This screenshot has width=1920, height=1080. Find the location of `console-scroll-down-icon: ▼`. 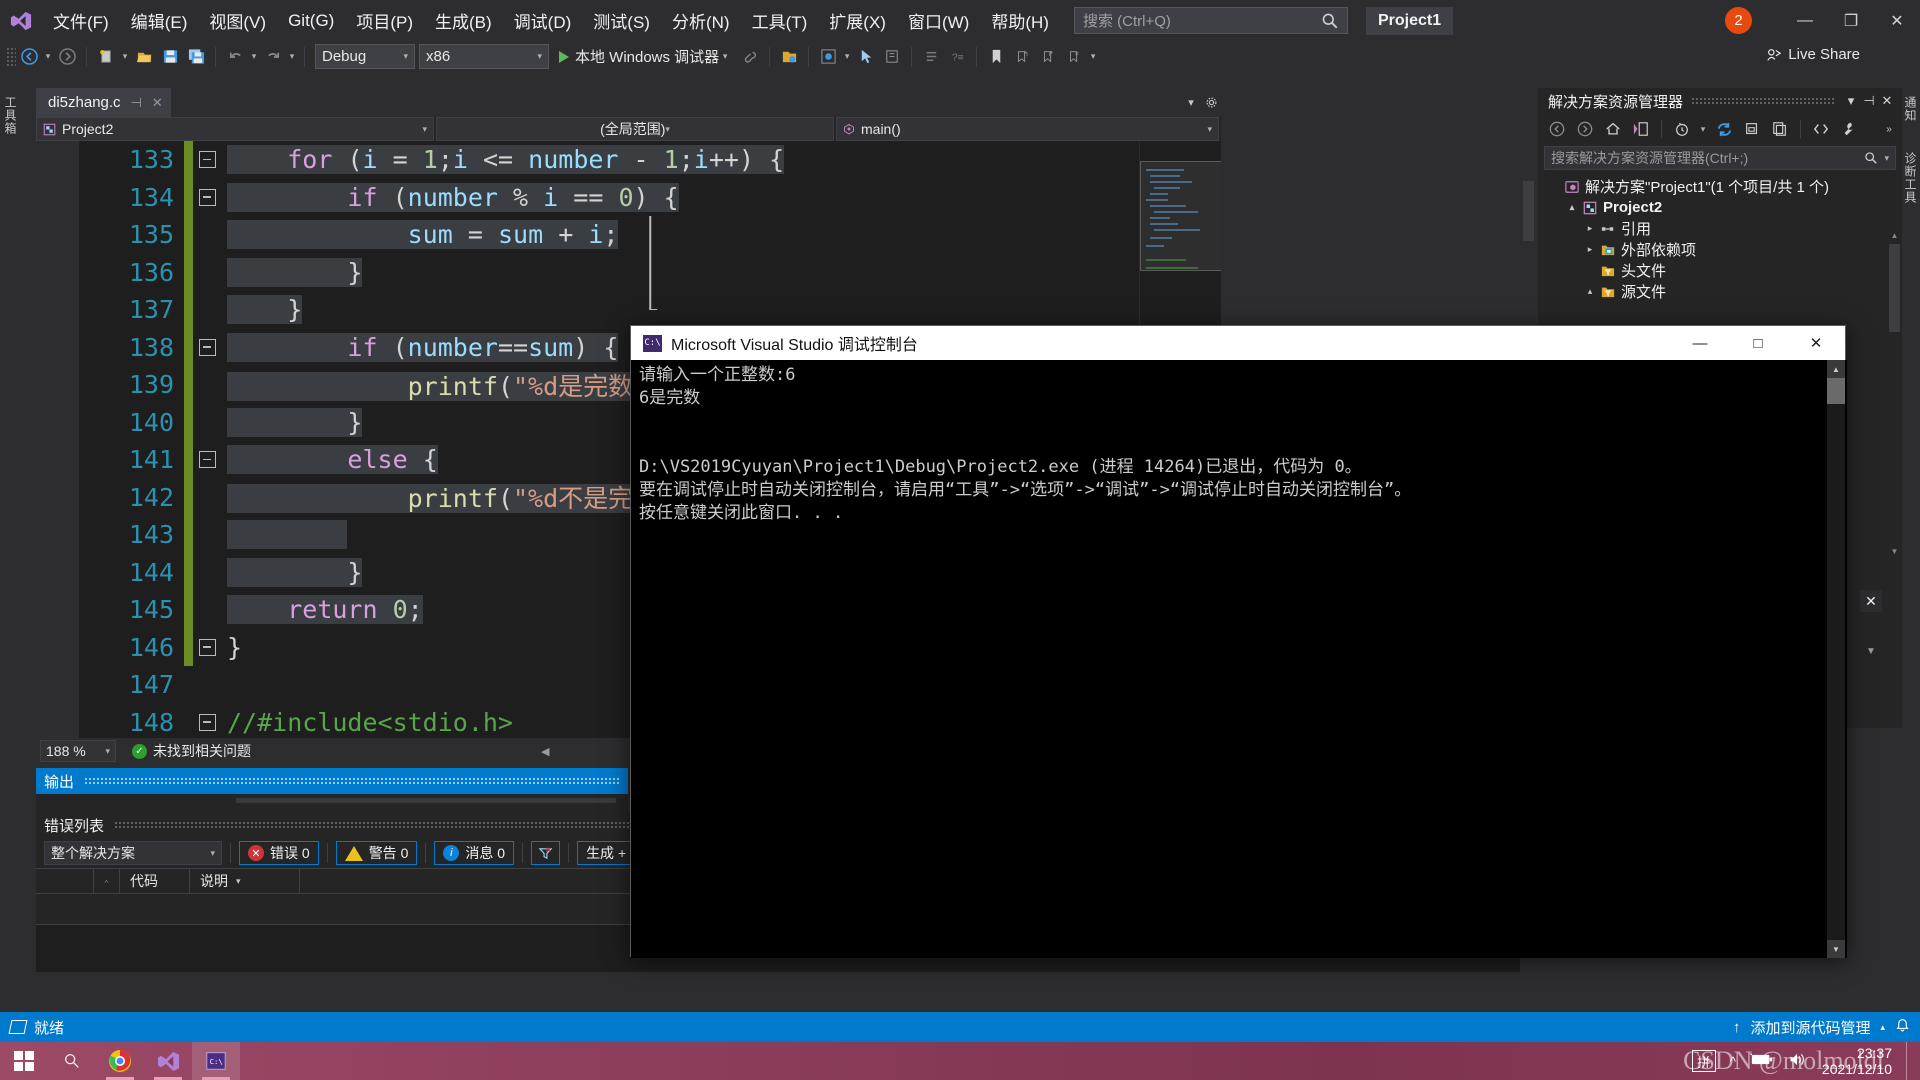

console-scroll-down-icon: ▼ is located at coordinates (1836, 949).